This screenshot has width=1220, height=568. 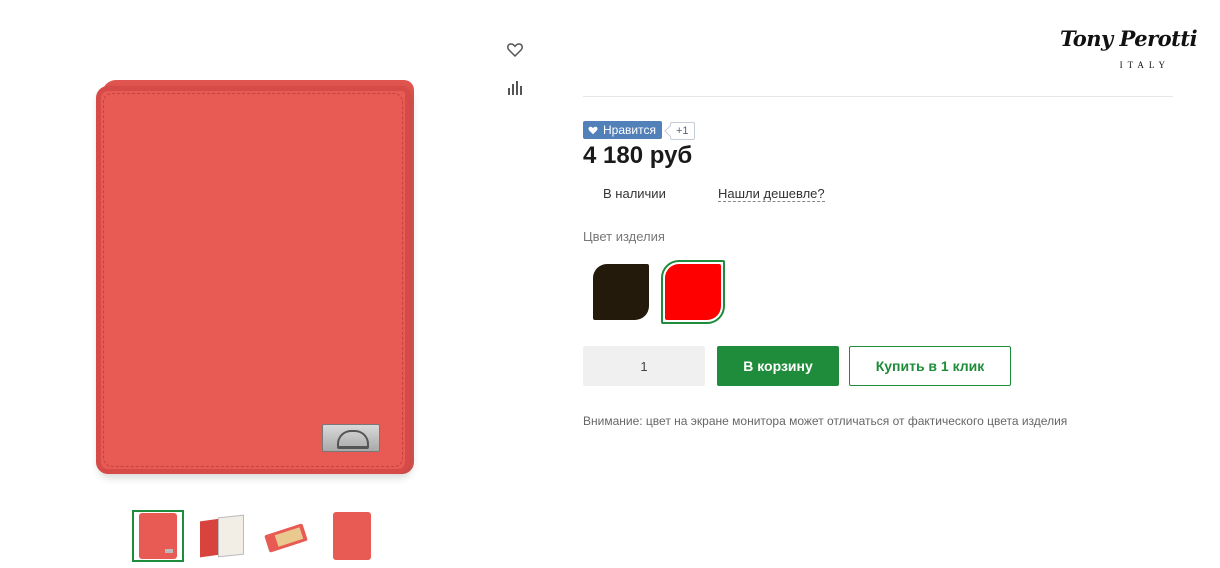 I want to click on thumbnail-wallet-open, so click(x=222, y=536).